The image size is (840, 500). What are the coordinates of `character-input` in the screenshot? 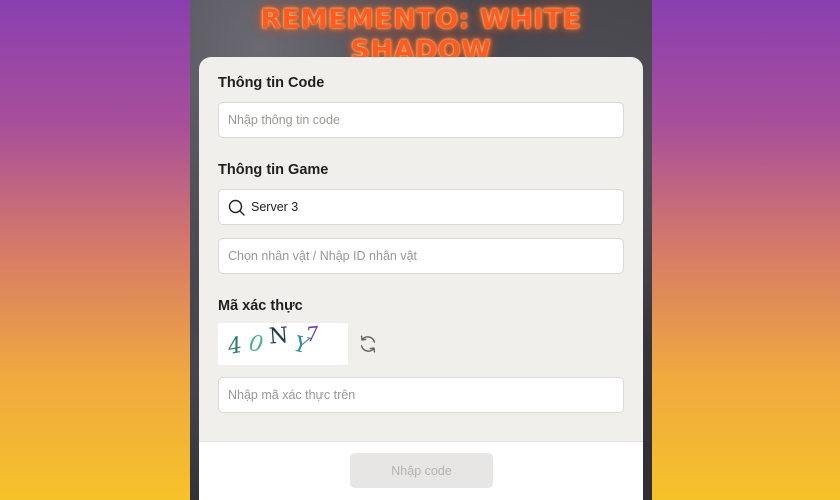 It's located at (421, 256).